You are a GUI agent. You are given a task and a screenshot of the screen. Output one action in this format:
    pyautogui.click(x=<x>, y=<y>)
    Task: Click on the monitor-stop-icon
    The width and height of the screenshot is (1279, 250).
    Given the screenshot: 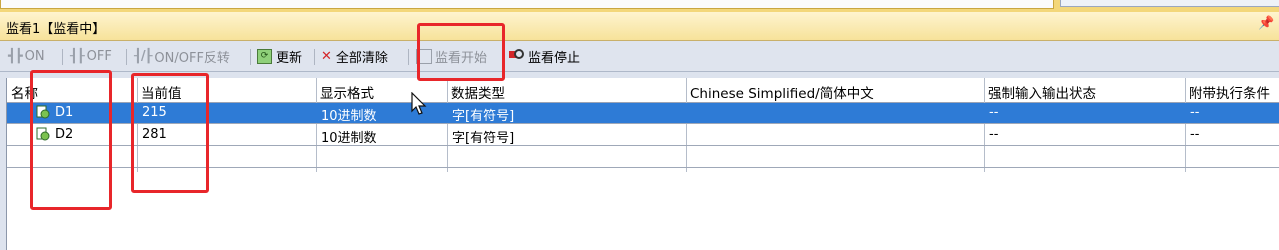 What is the action you would take?
    pyautogui.click(x=517, y=56)
    